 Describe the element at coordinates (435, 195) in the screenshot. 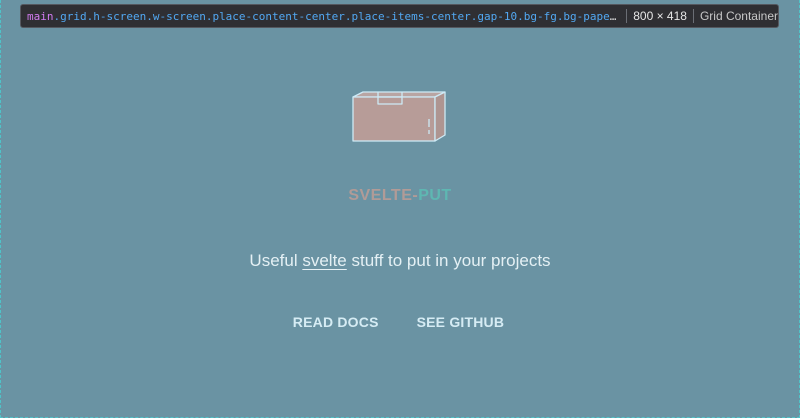

I see `brand-title-part2: PUT` at that location.